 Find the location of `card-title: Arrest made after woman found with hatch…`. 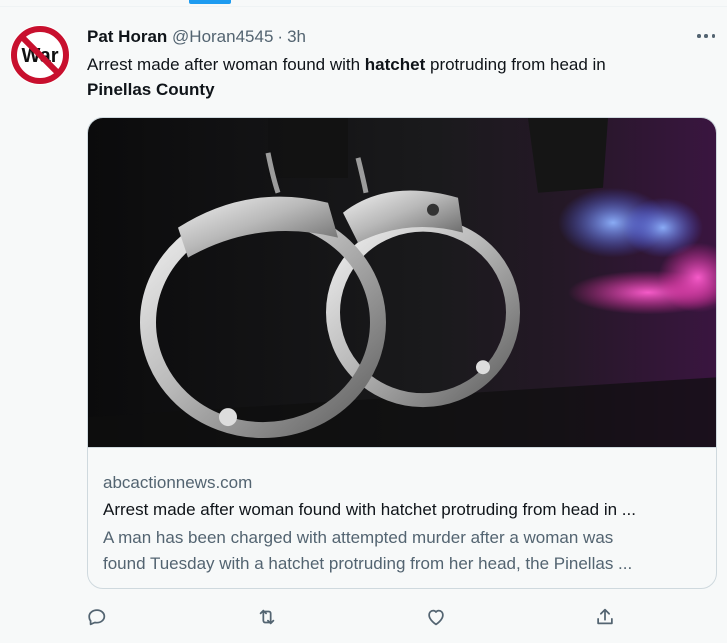

card-title: Arrest made after woman found with hatch… is located at coordinates (369, 509).